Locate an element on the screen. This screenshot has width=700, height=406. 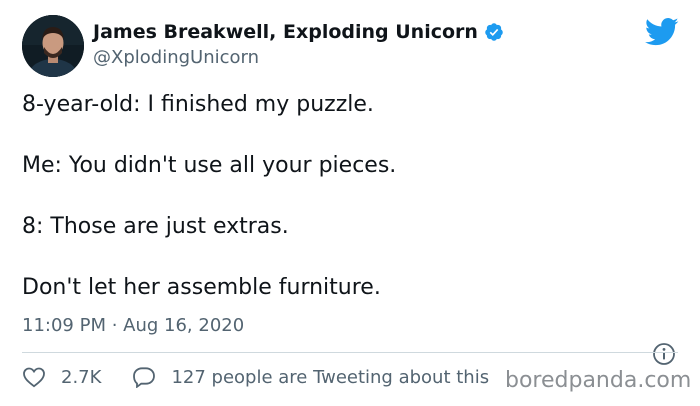
divider is located at coordinates (350, 352).